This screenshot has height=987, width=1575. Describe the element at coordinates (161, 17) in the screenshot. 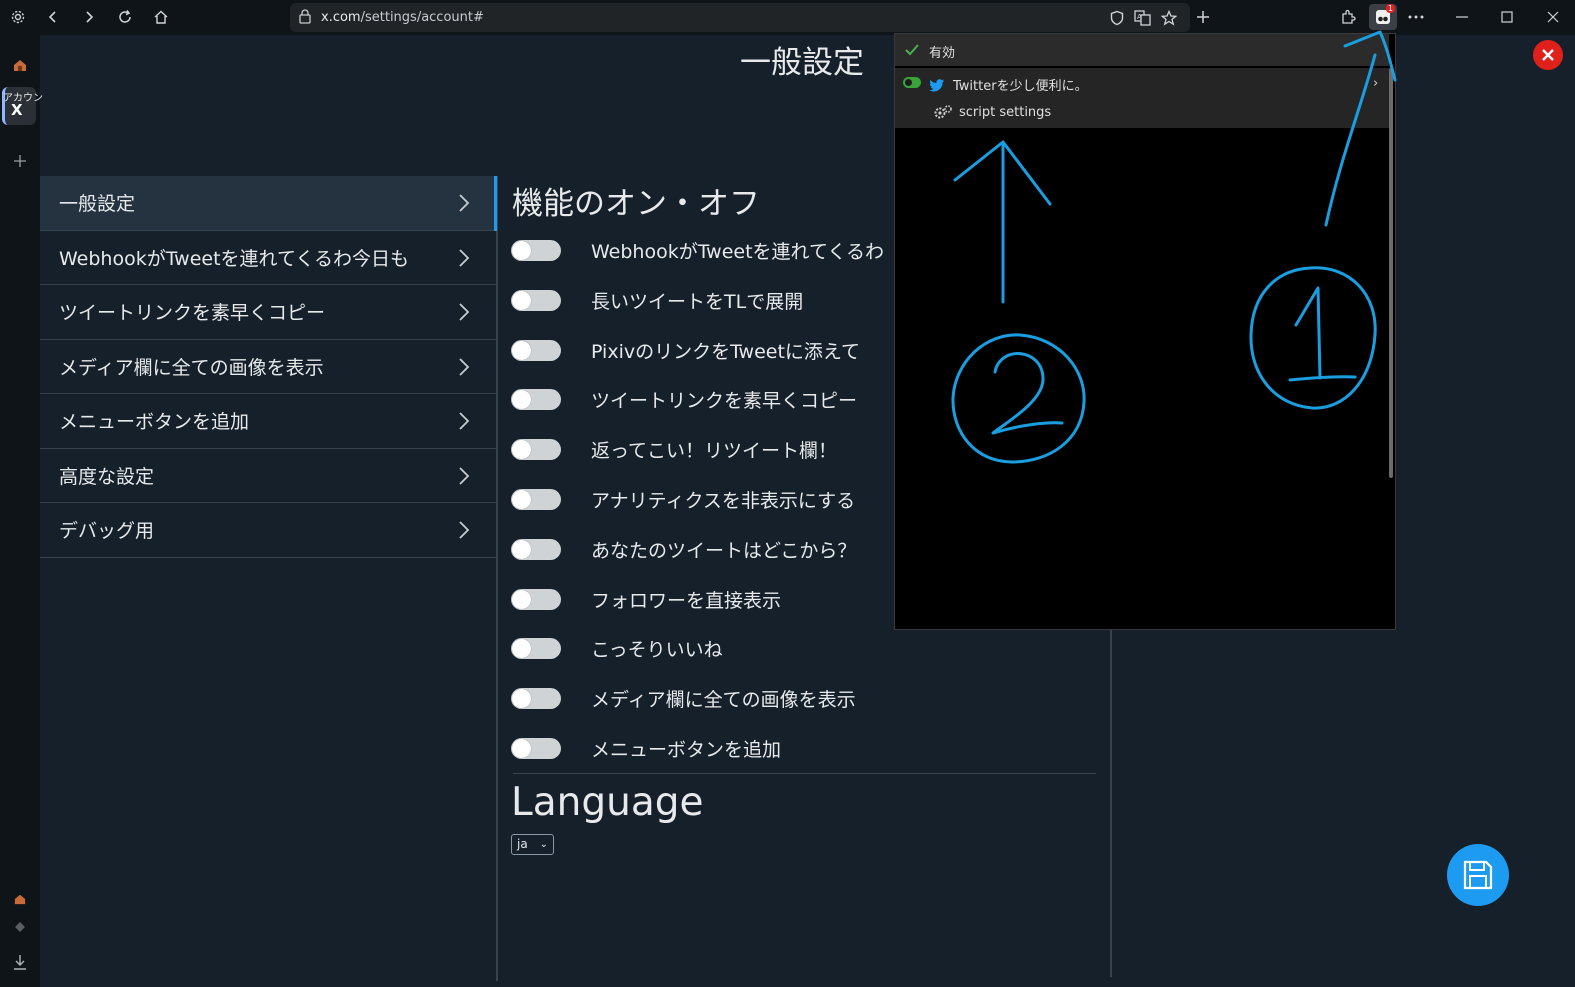

I see `home-icon` at that location.